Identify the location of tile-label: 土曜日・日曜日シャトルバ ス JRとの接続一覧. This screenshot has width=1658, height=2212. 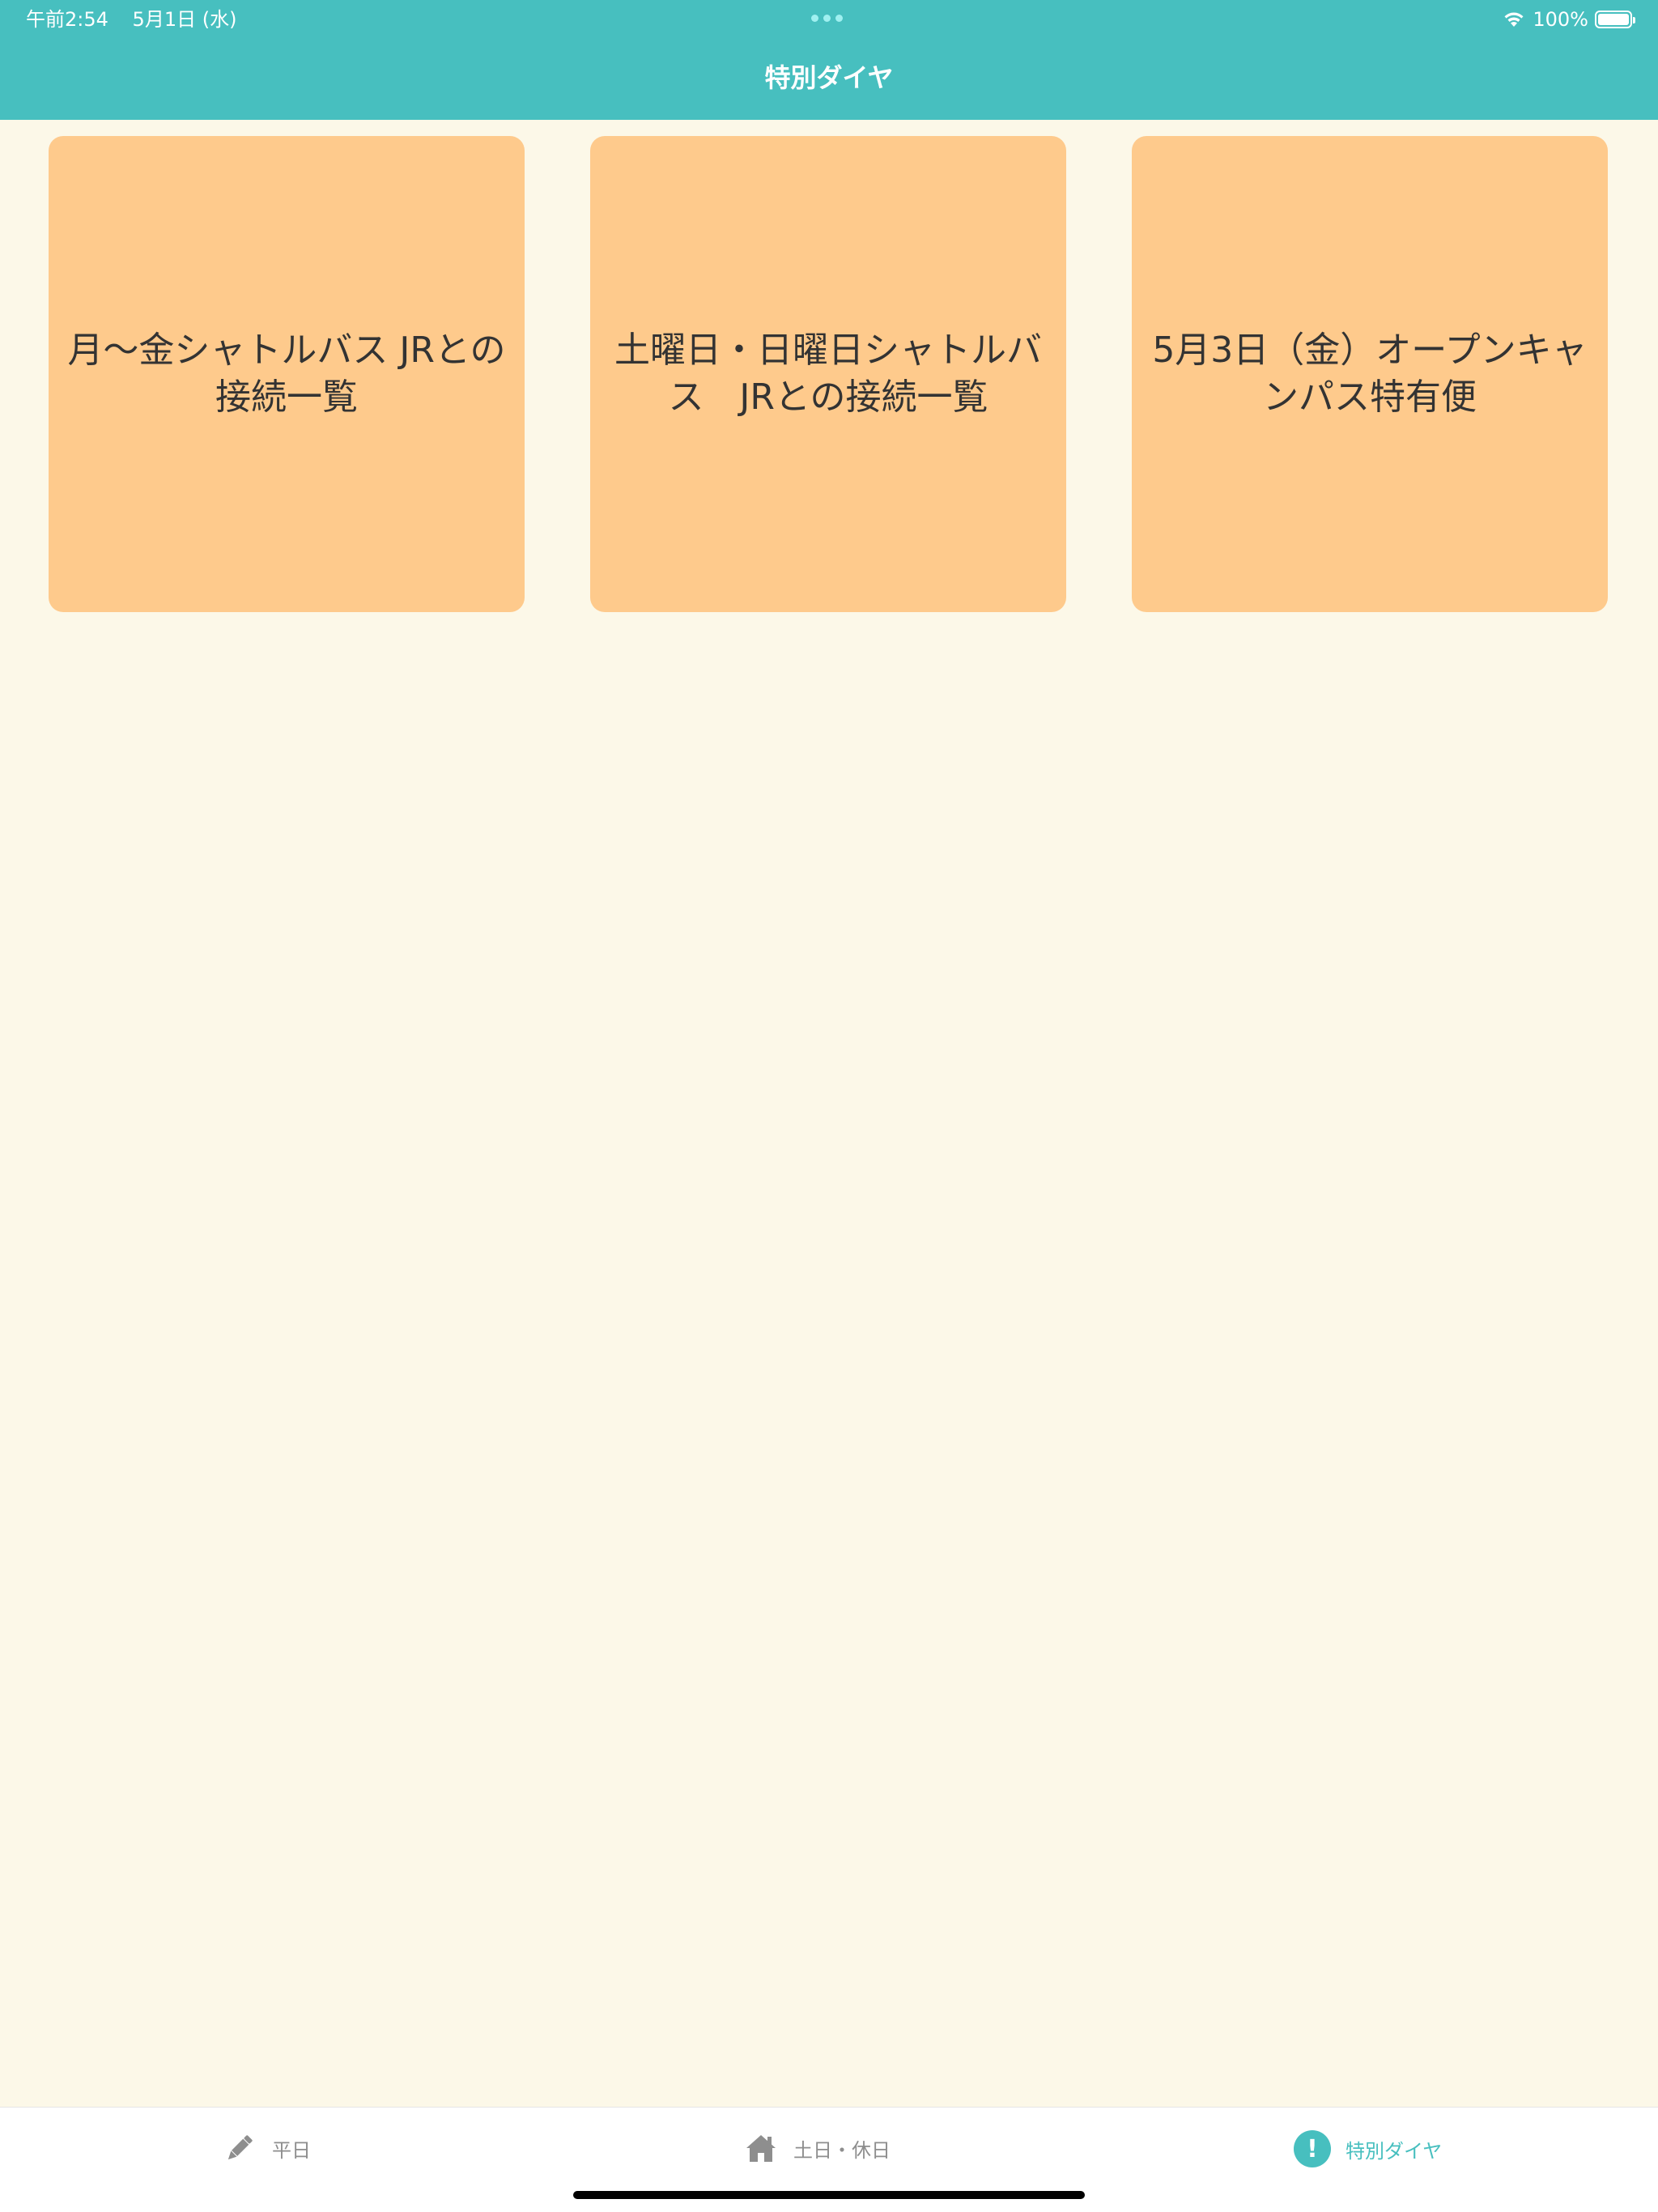
(828, 374).